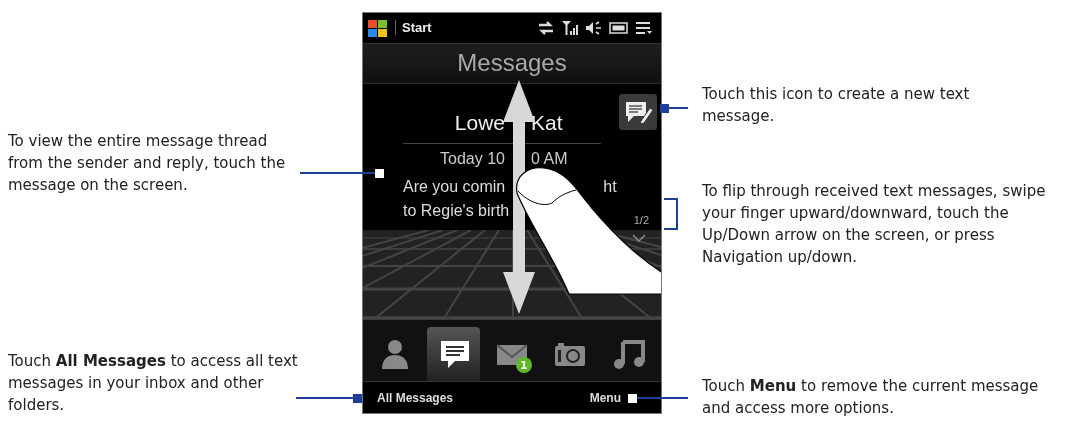 This screenshot has height=429, width=1091. I want to click on message-text: to Regie's birth, so click(456, 211).